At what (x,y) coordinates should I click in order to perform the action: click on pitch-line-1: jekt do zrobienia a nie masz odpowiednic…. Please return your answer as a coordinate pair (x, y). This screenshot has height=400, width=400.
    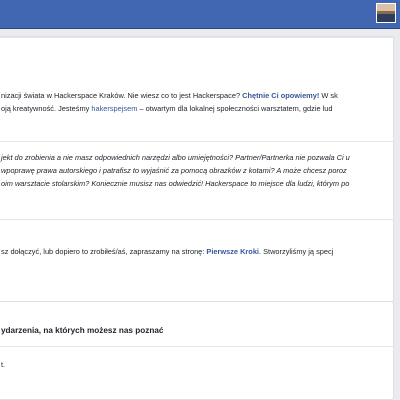
    Looking at the image, I should click on (175, 157).